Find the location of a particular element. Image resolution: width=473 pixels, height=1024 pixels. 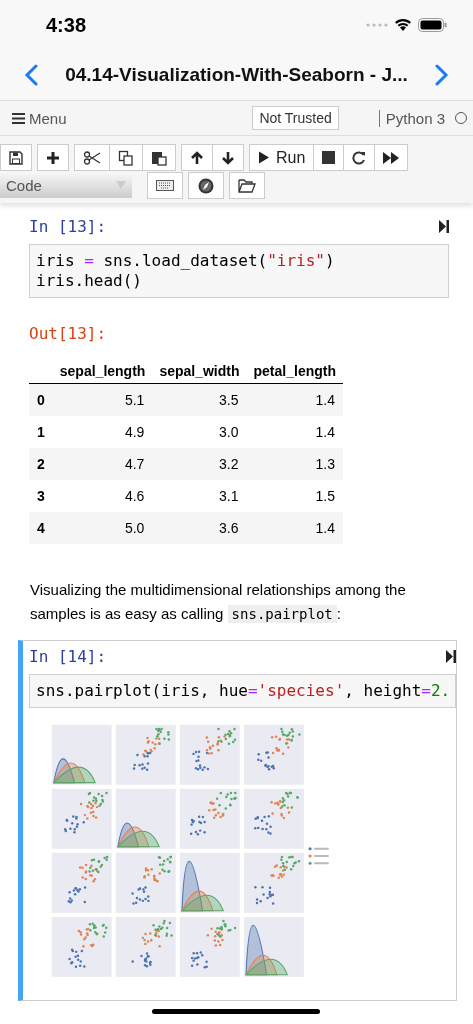

dropdown-caret-icon is located at coordinates (121, 185).